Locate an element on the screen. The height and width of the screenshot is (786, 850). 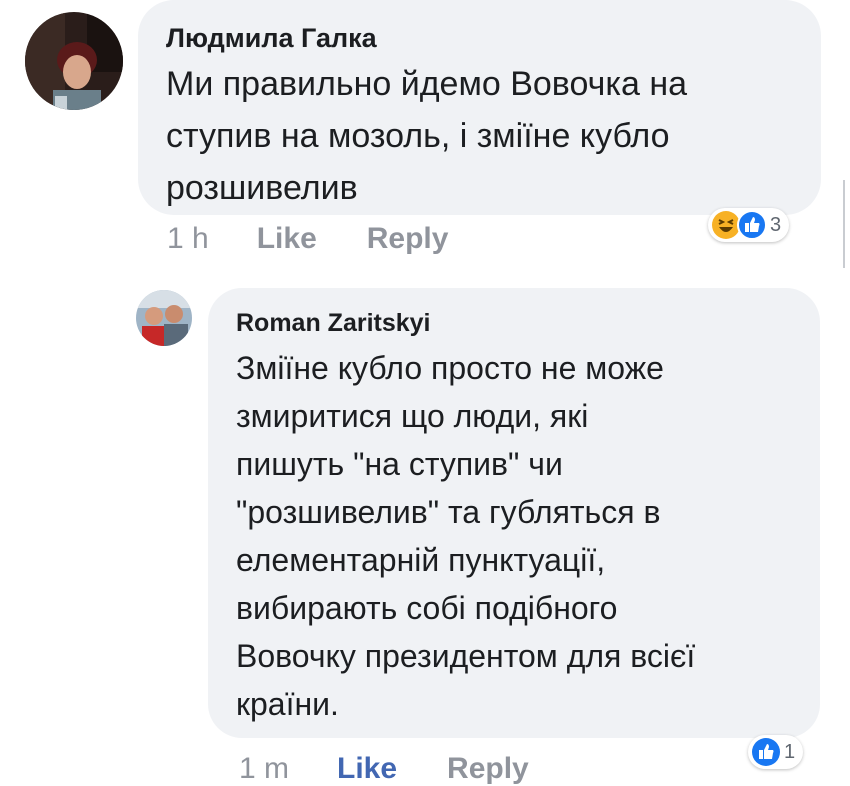
reaction-summary: 1 is located at coordinates (776, 752).